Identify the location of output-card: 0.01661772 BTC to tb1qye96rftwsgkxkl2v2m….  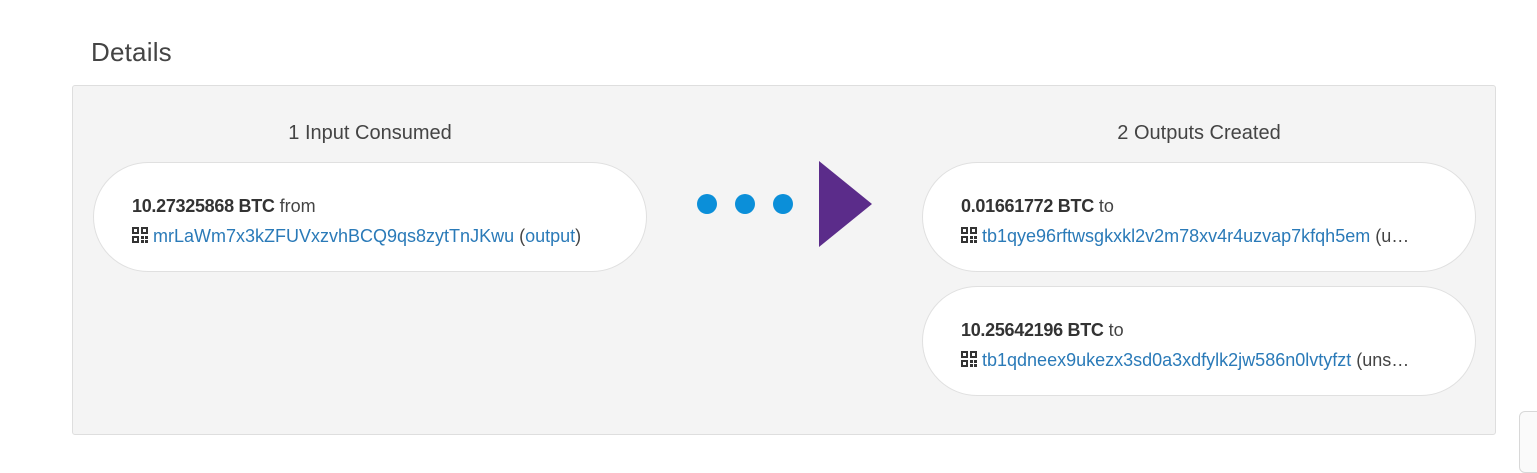
(1199, 217).